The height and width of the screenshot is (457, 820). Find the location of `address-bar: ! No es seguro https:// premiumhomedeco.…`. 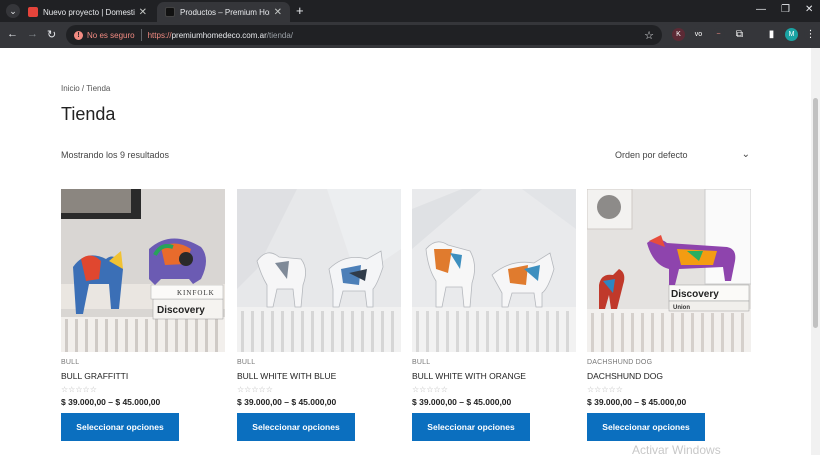

address-bar: ! No es seguro https:// premiumhomedeco.… is located at coordinates (364, 35).